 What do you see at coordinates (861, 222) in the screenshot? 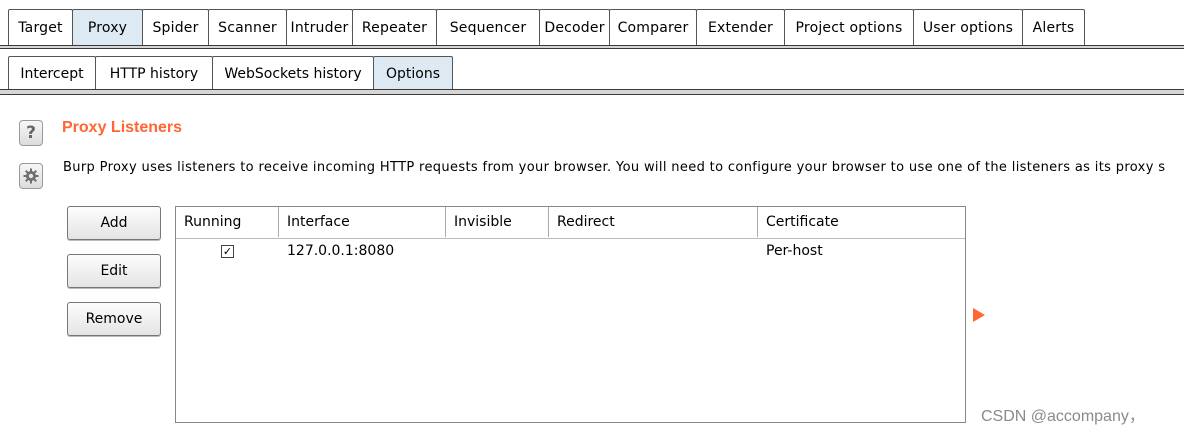
I see `column-header-certificate: Certificate` at bounding box center [861, 222].